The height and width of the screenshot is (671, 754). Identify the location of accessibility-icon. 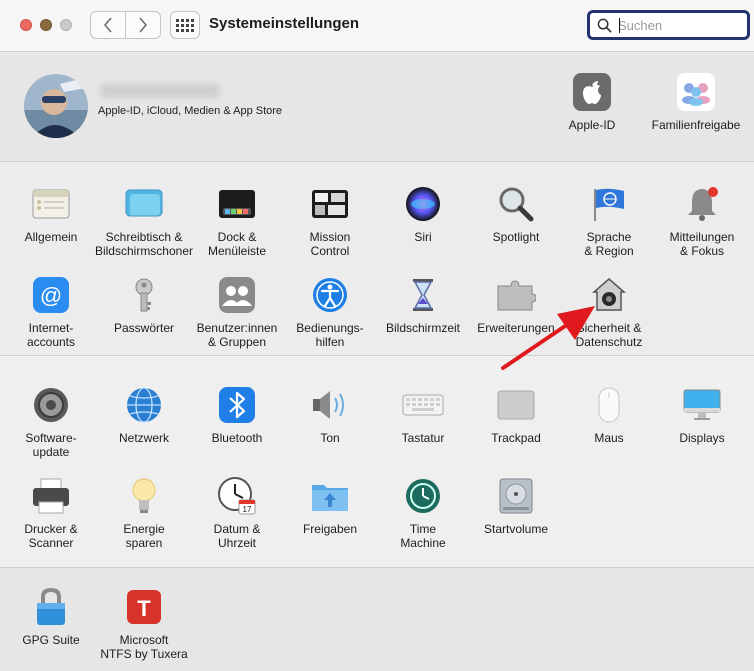
(330, 295).